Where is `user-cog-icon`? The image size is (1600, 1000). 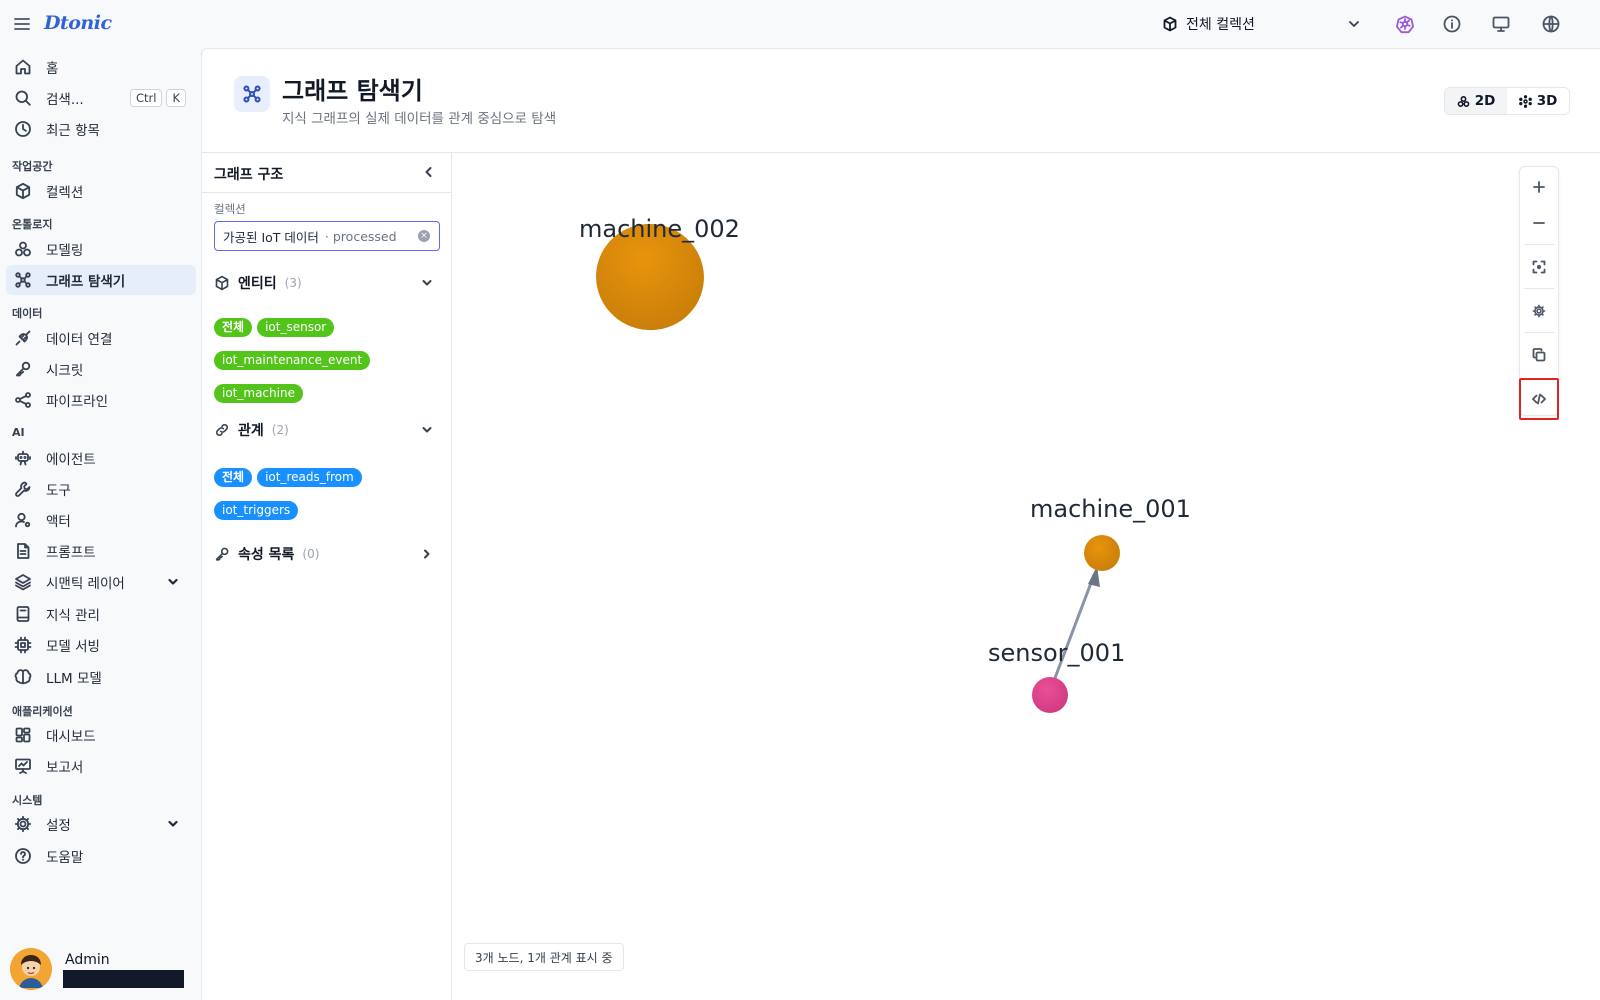 user-cog-icon is located at coordinates (23, 520).